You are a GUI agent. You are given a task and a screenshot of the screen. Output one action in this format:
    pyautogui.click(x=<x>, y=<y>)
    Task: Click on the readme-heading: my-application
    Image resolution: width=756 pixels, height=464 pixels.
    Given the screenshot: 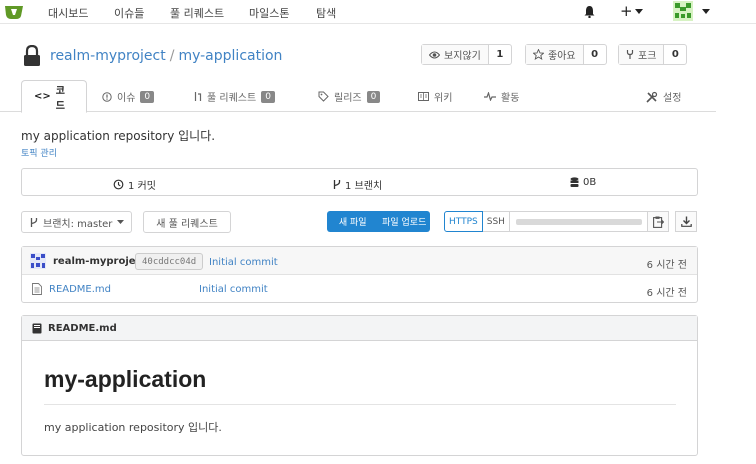 What is the action you would take?
    pyautogui.click(x=125, y=379)
    